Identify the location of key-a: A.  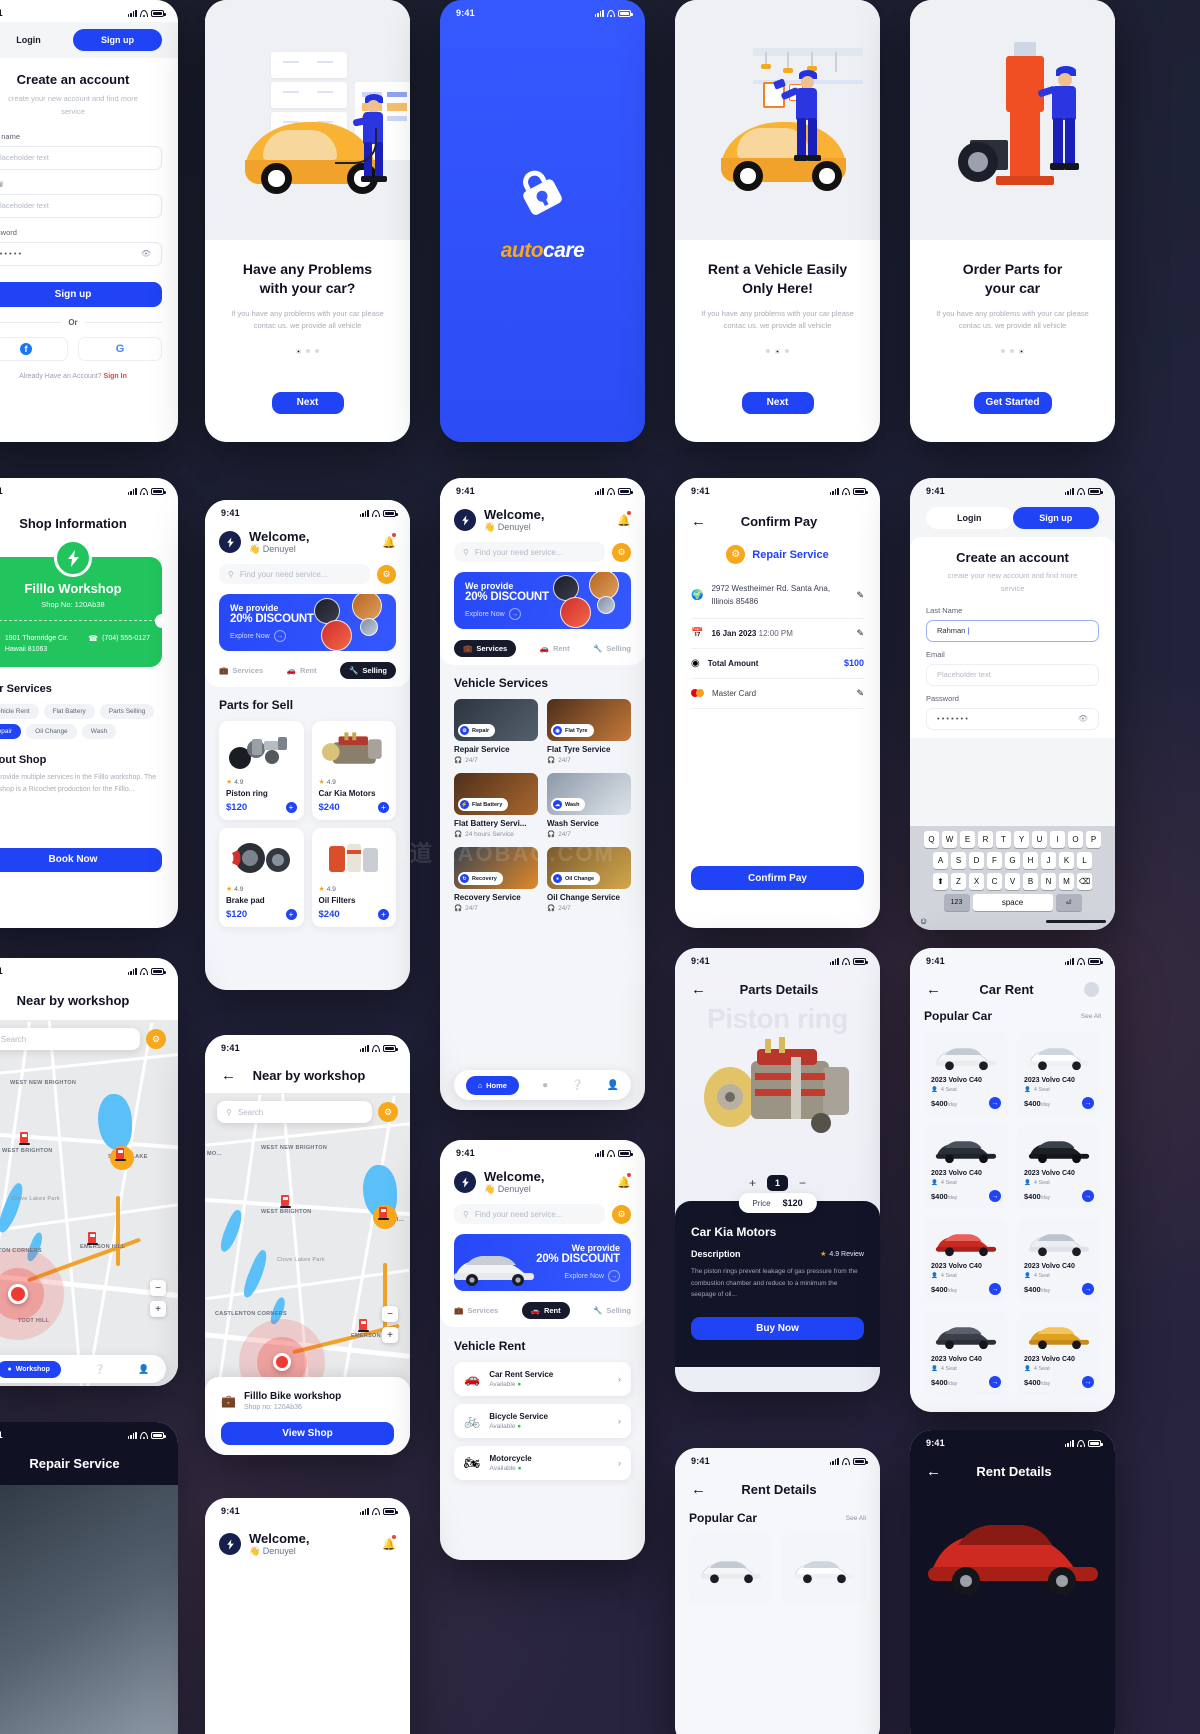
(940, 860).